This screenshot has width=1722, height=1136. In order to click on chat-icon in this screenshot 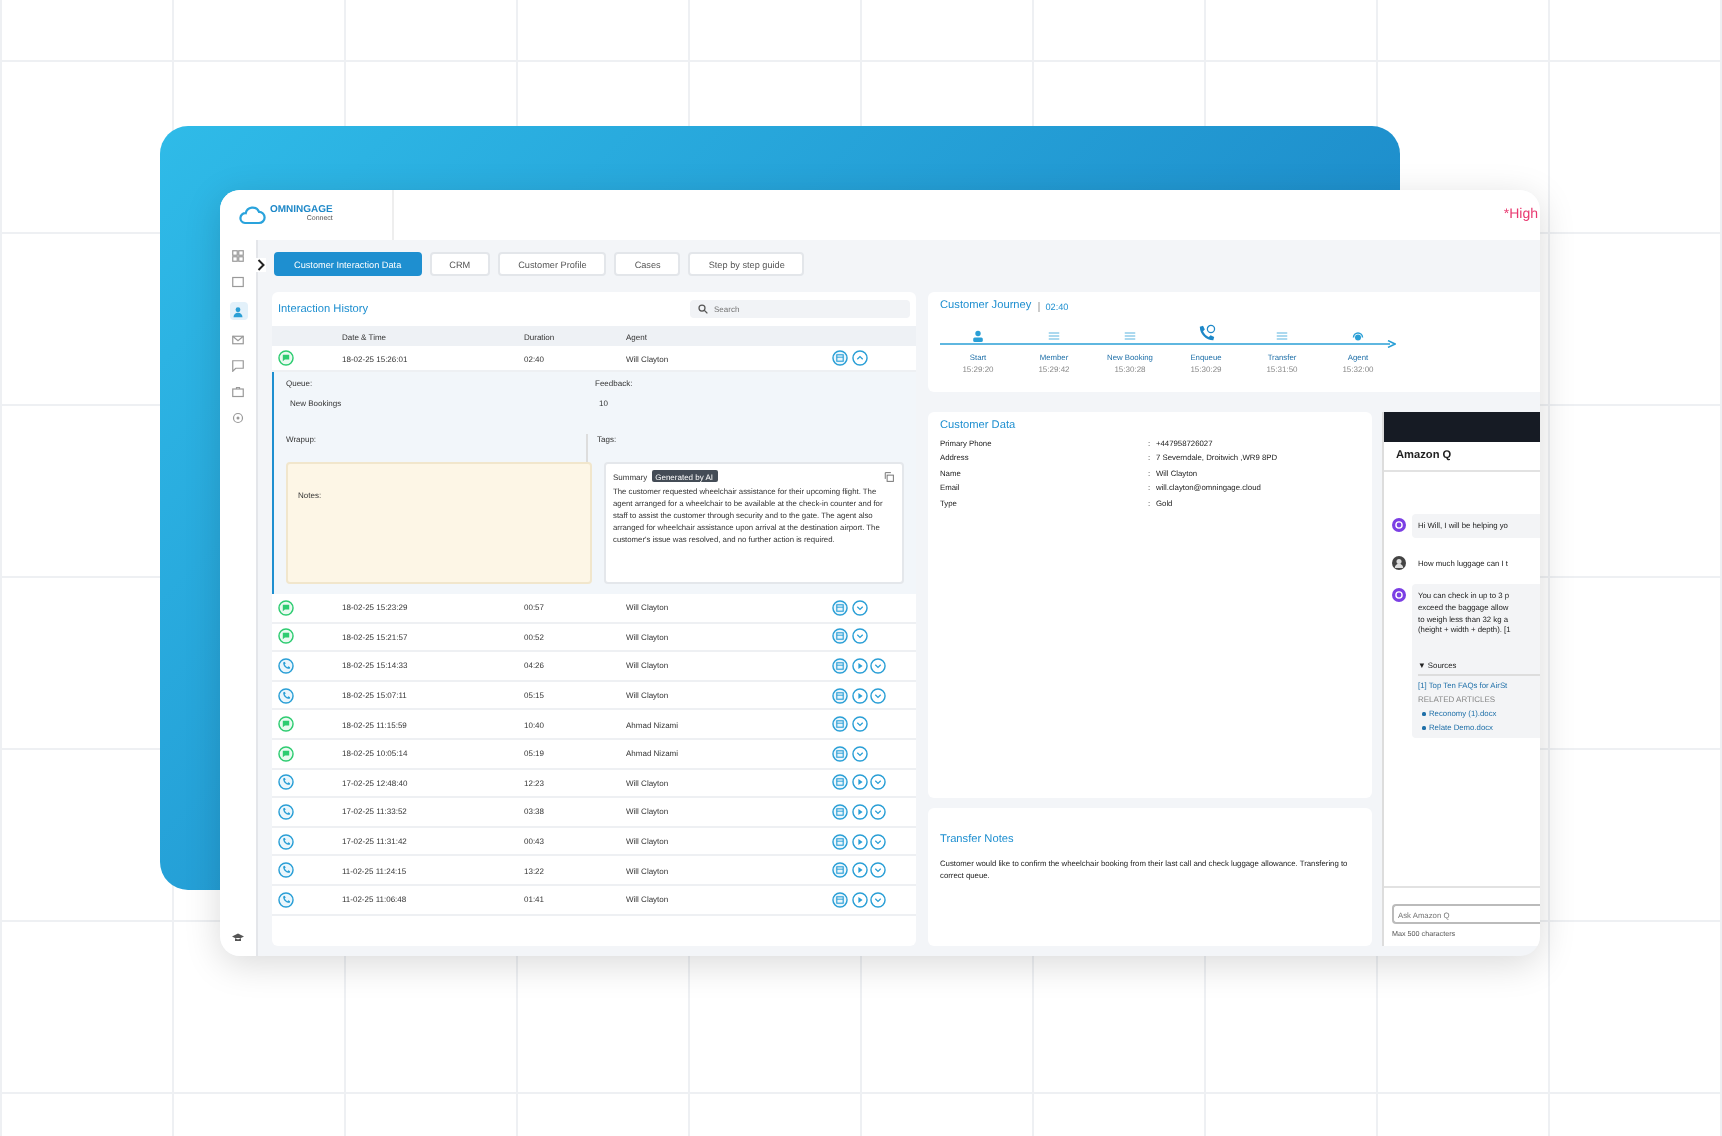, I will do `click(238, 366)`.